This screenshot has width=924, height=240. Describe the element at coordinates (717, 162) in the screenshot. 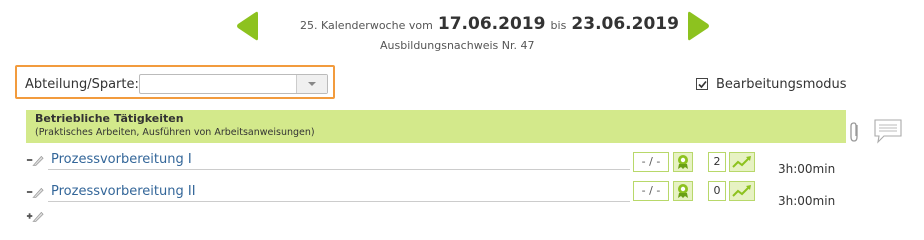

I see `entry-count: 2` at that location.